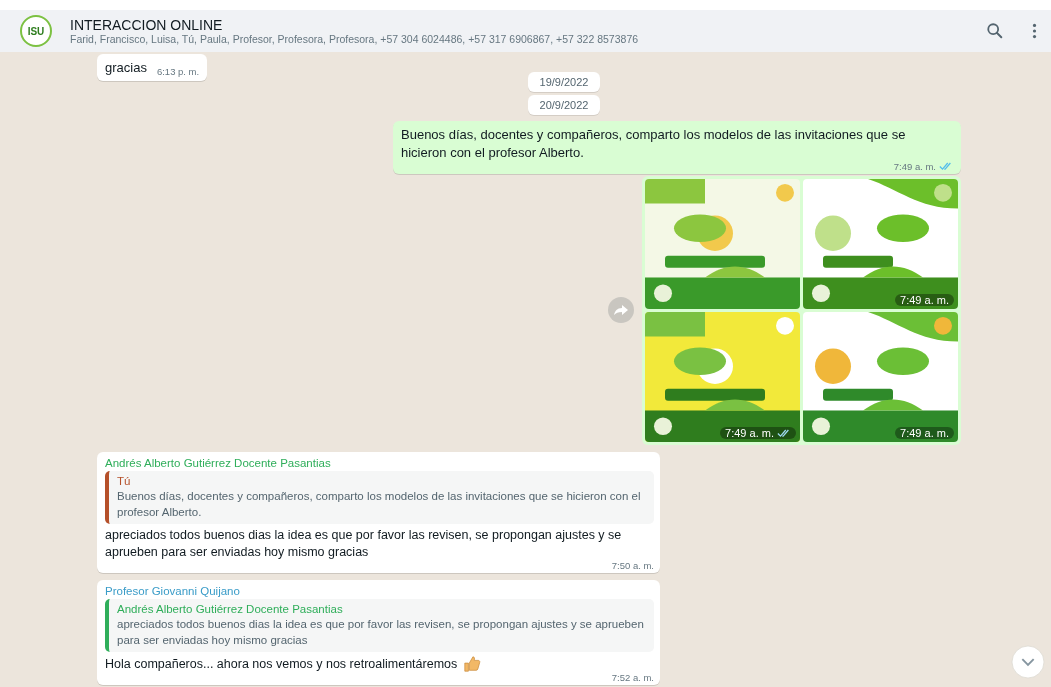  What do you see at coordinates (632, 677) in the screenshot?
I see `message-time: 7:52 a. m.` at bounding box center [632, 677].